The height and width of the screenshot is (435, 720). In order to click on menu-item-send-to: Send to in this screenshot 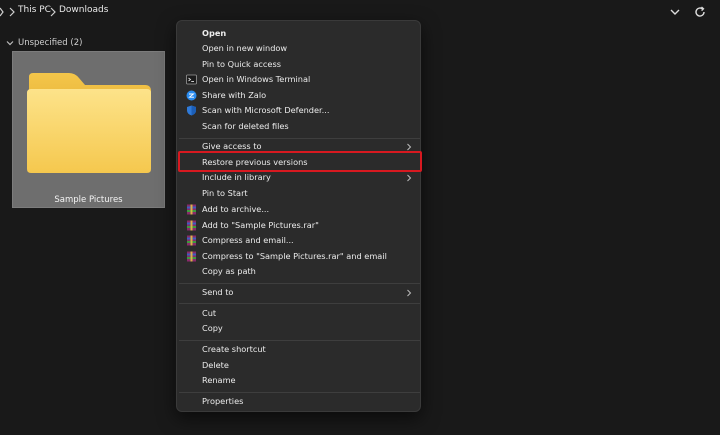, I will do `click(299, 293)`.